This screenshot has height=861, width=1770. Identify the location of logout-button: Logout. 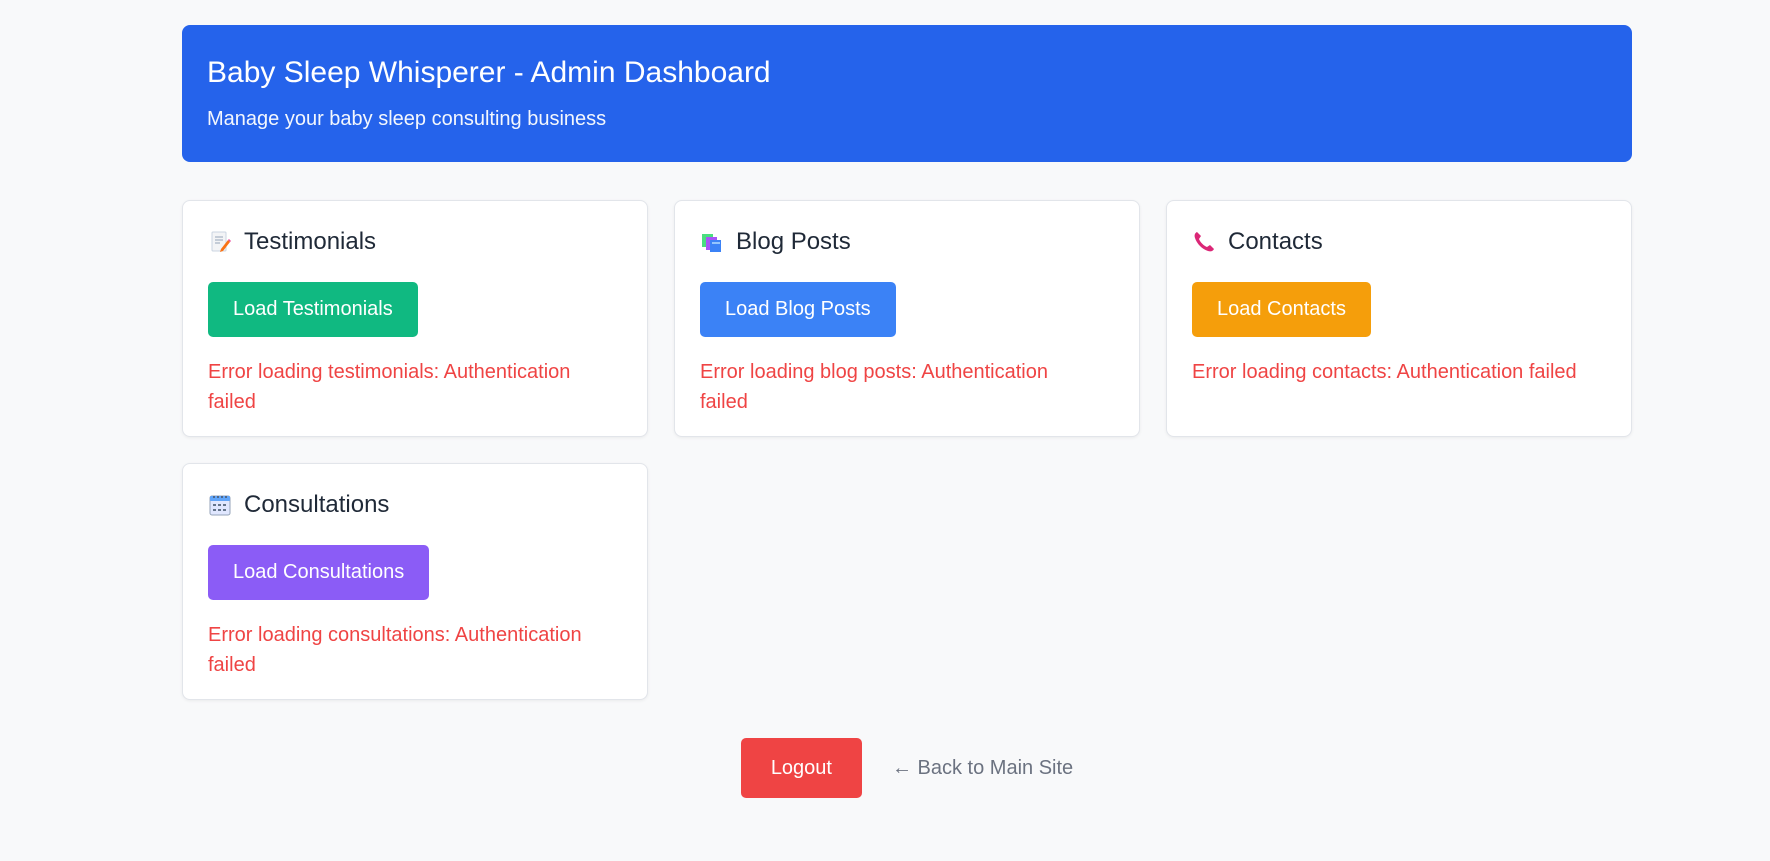
(801, 768).